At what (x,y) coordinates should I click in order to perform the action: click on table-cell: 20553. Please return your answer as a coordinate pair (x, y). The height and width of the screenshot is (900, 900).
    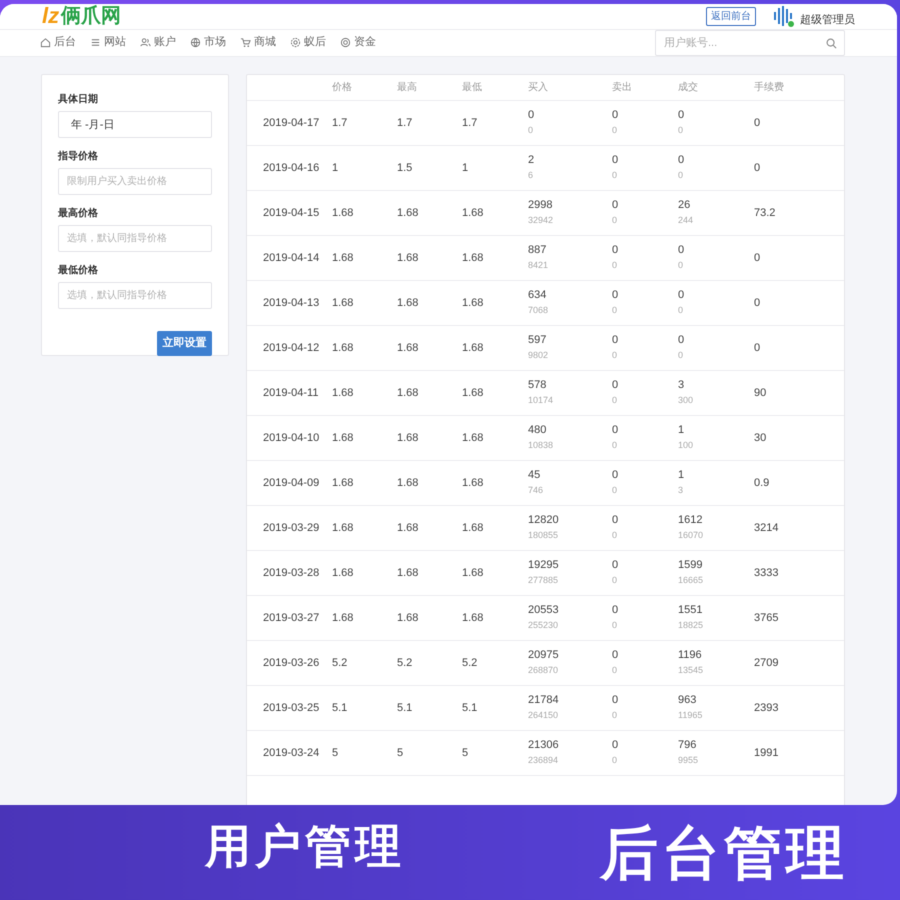
    Looking at the image, I should click on (543, 610).